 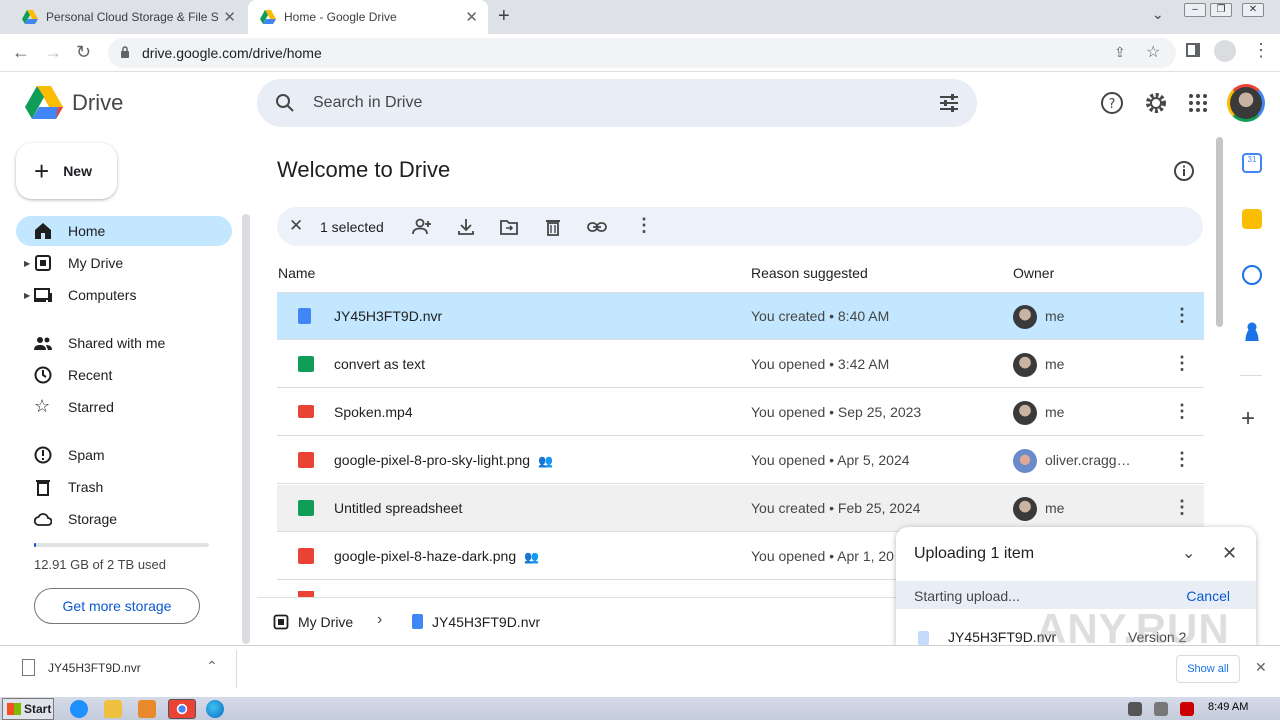 I want to click on column-header-reason: Reason suggested, so click(x=809, y=273).